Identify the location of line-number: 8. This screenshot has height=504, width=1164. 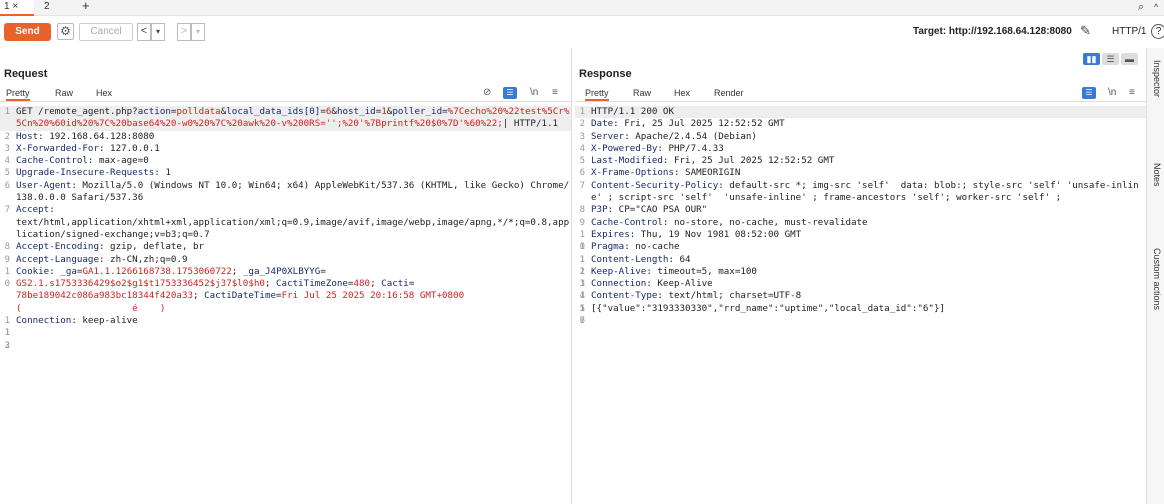
(7, 247).